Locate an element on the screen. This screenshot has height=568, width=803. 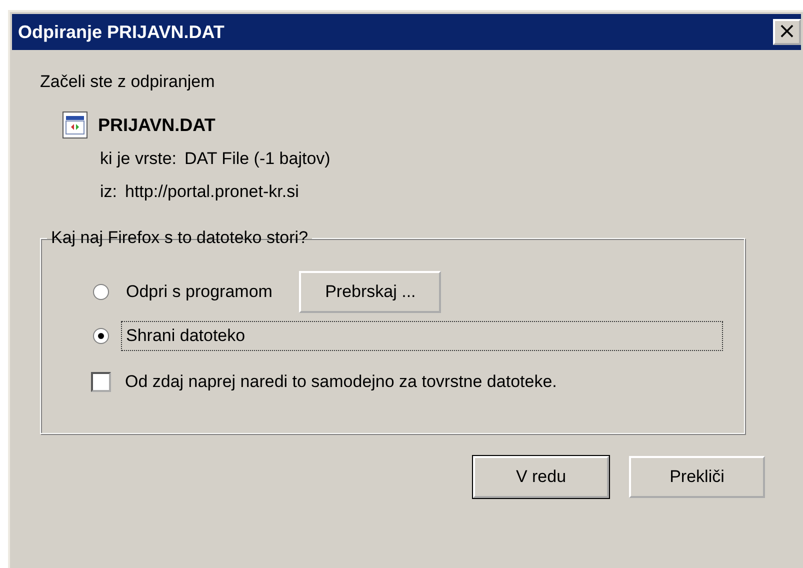
window-title: Odpiranje PRIJAVN.DAT is located at coordinates (121, 32).